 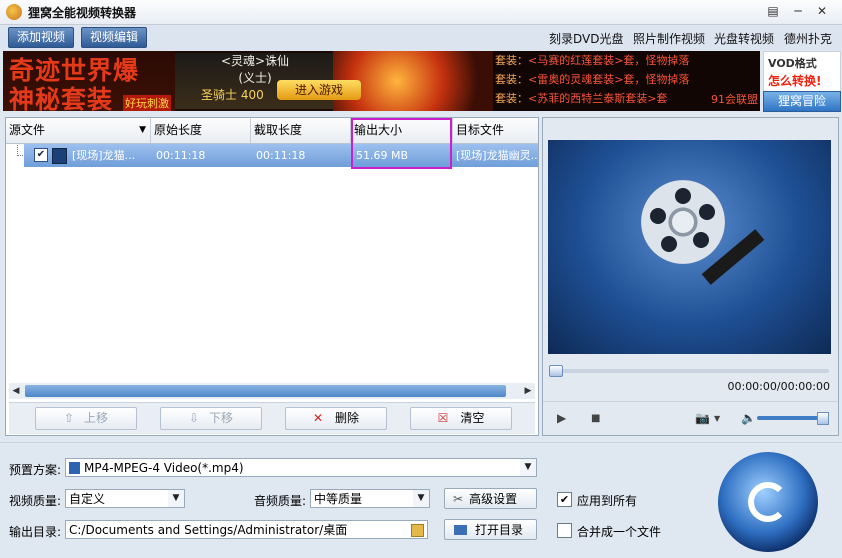 I want to click on camera-icon: 📷, so click(x=702, y=418).